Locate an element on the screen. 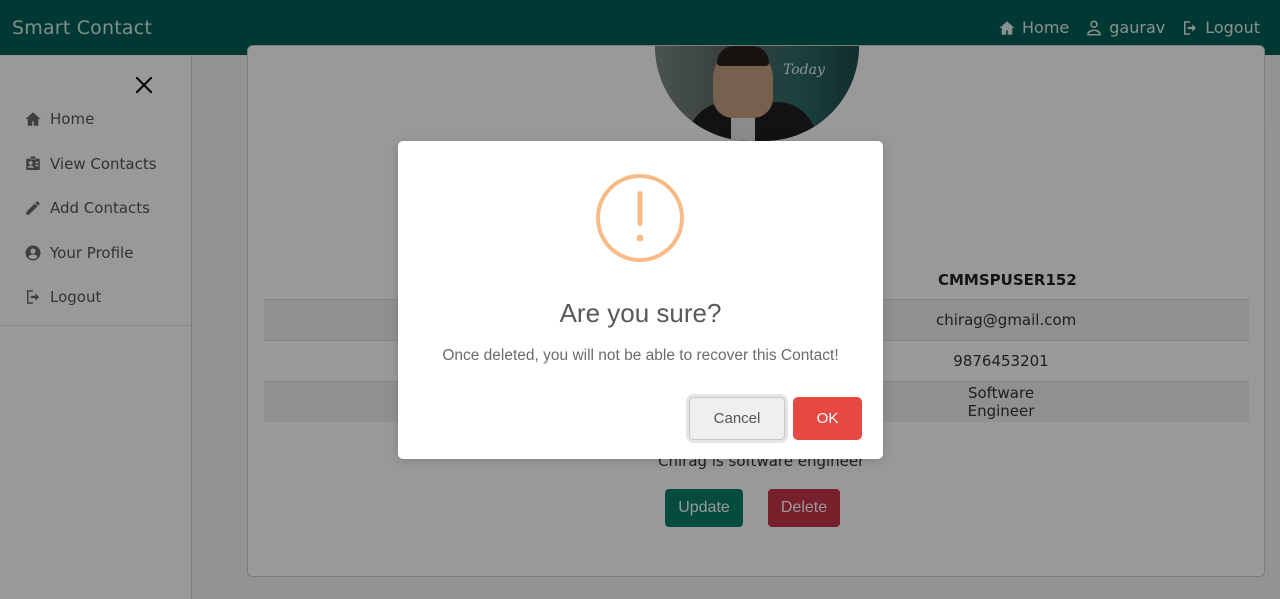 This screenshot has height=599, width=1280. cancel-button: Cancel is located at coordinates (737, 418).